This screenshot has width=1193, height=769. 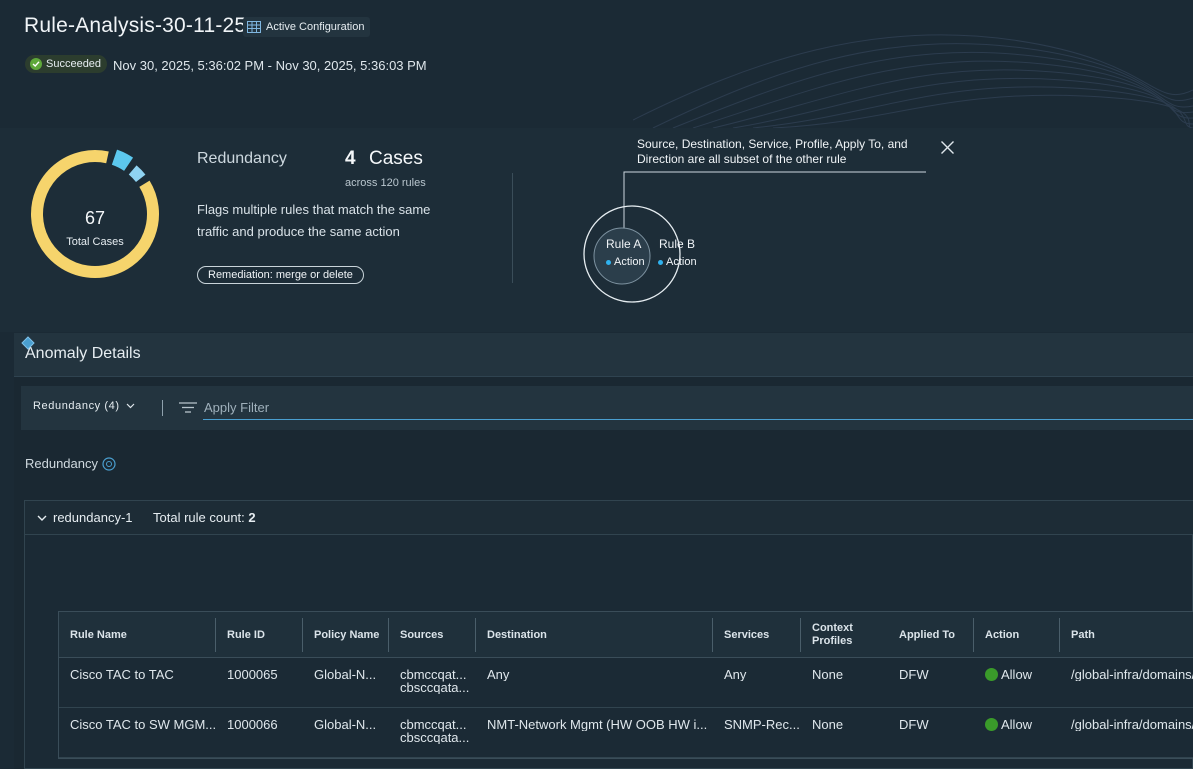 I want to click on rule-b-label: Rule B, so click(x=677, y=244).